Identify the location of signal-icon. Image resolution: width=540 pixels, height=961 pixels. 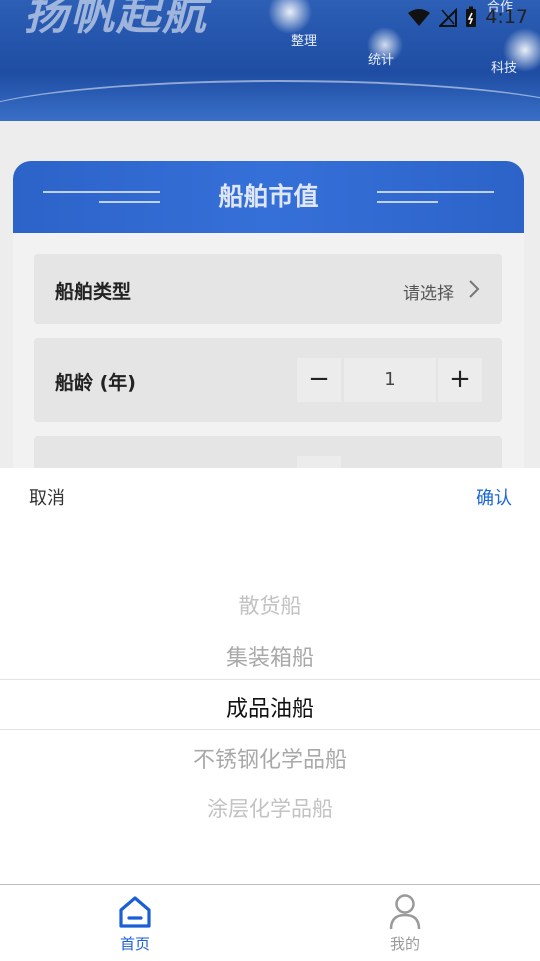
(448, 17).